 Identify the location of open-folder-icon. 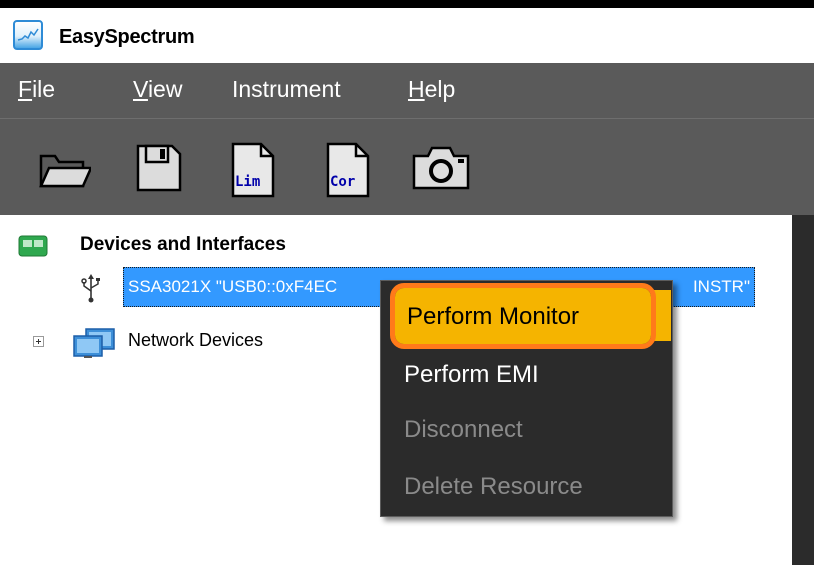
(66, 171).